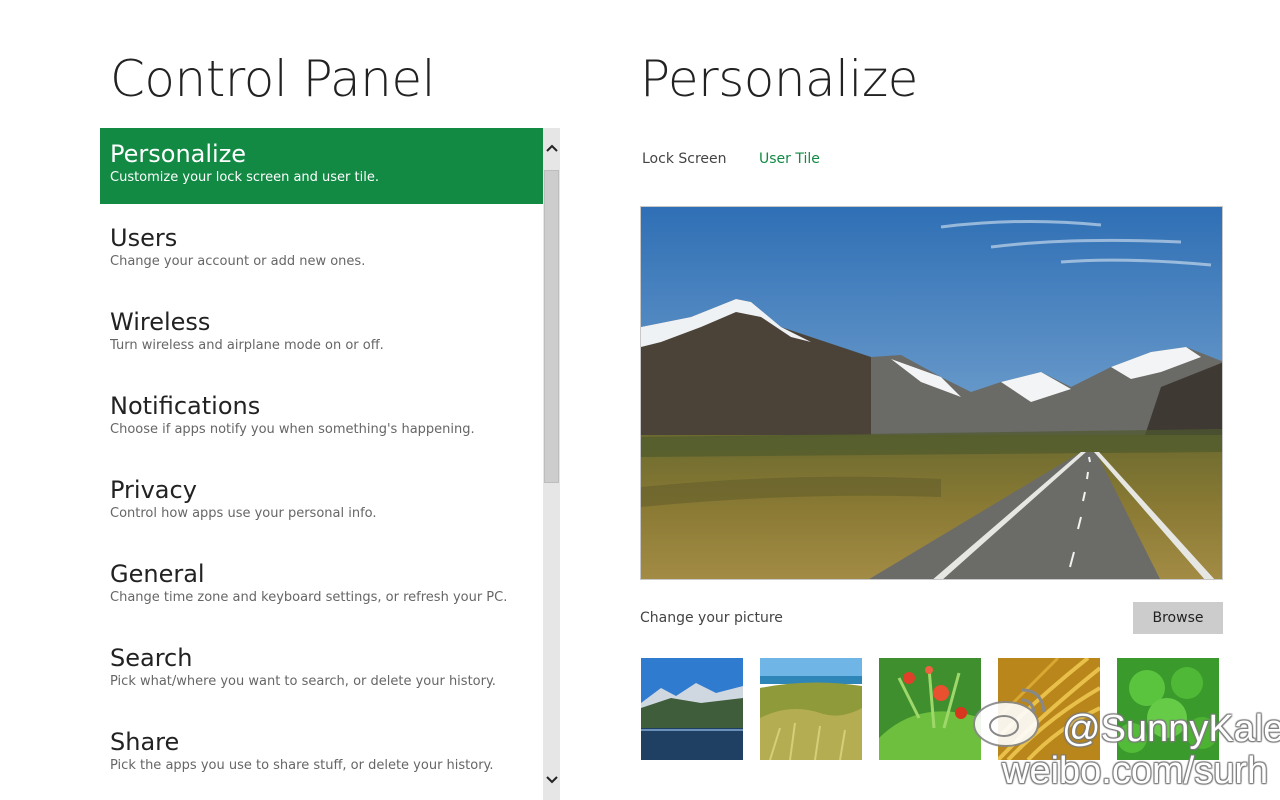 The height and width of the screenshot is (800, 1280). I want to click on list-scrollbar, so click(551, 464).